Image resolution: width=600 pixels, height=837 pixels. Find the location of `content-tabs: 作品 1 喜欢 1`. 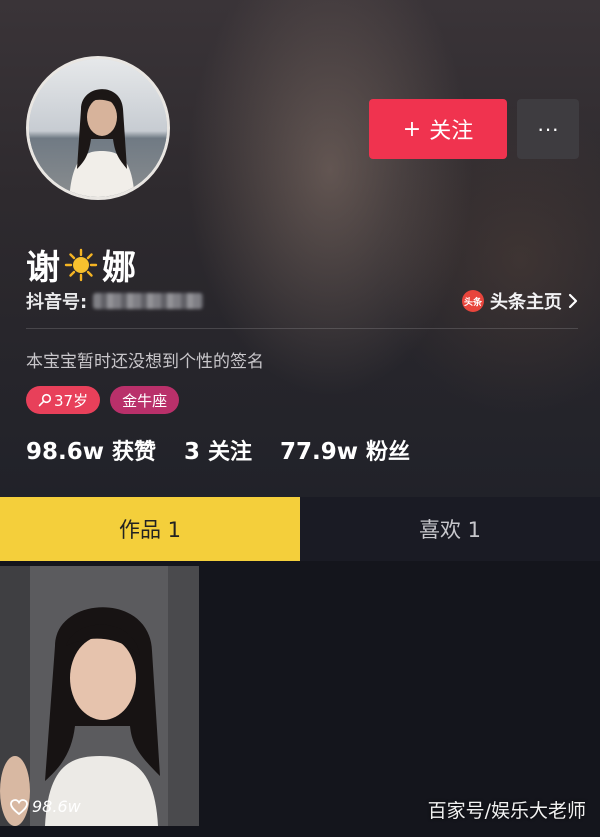

content-tabs: 作品 1 喜欢 1 is located at coordinates (300, 529).